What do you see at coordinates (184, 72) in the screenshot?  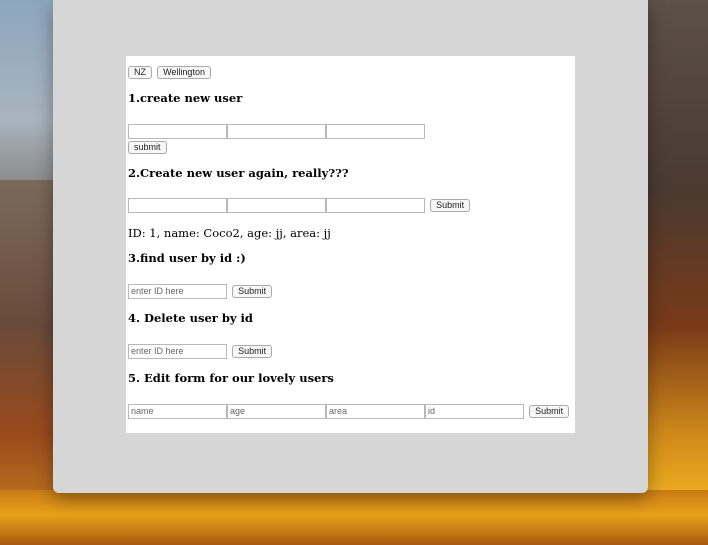 I see `wellington-button: Wellington` at bounding box center [184, 72].